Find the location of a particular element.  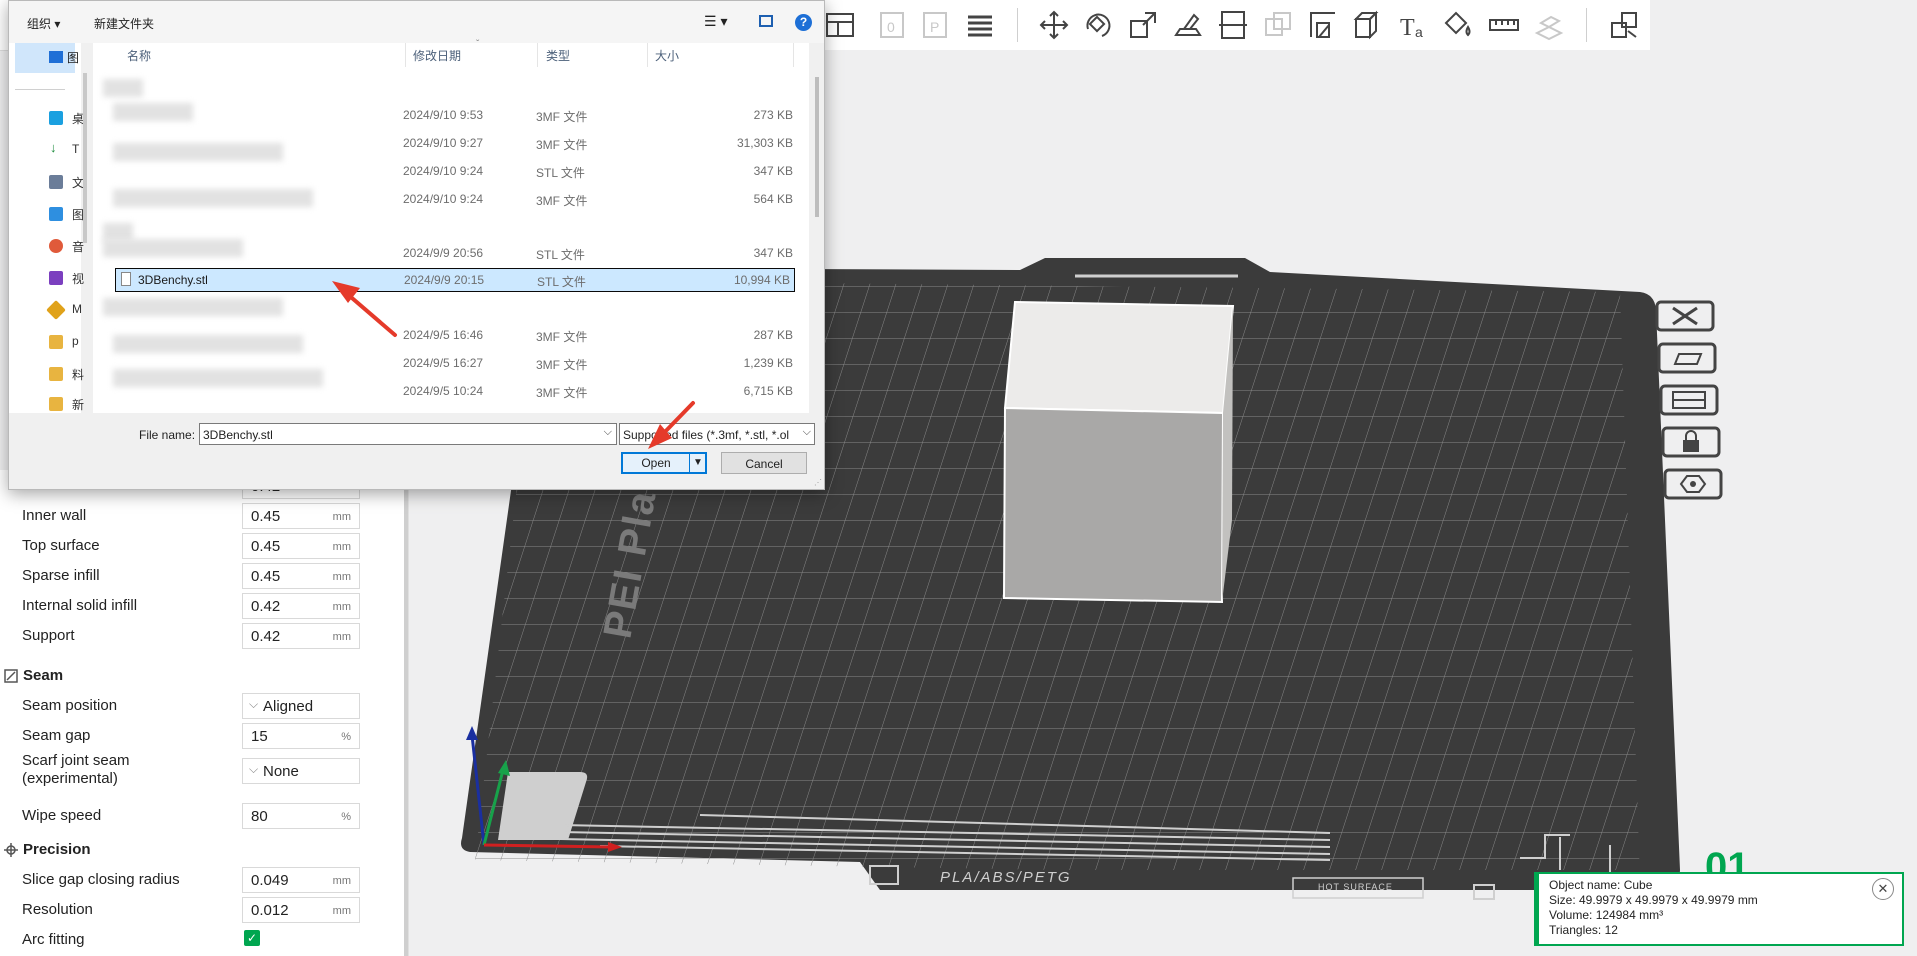

support-input: 0.42 mm is located at coordinates (301, 636).